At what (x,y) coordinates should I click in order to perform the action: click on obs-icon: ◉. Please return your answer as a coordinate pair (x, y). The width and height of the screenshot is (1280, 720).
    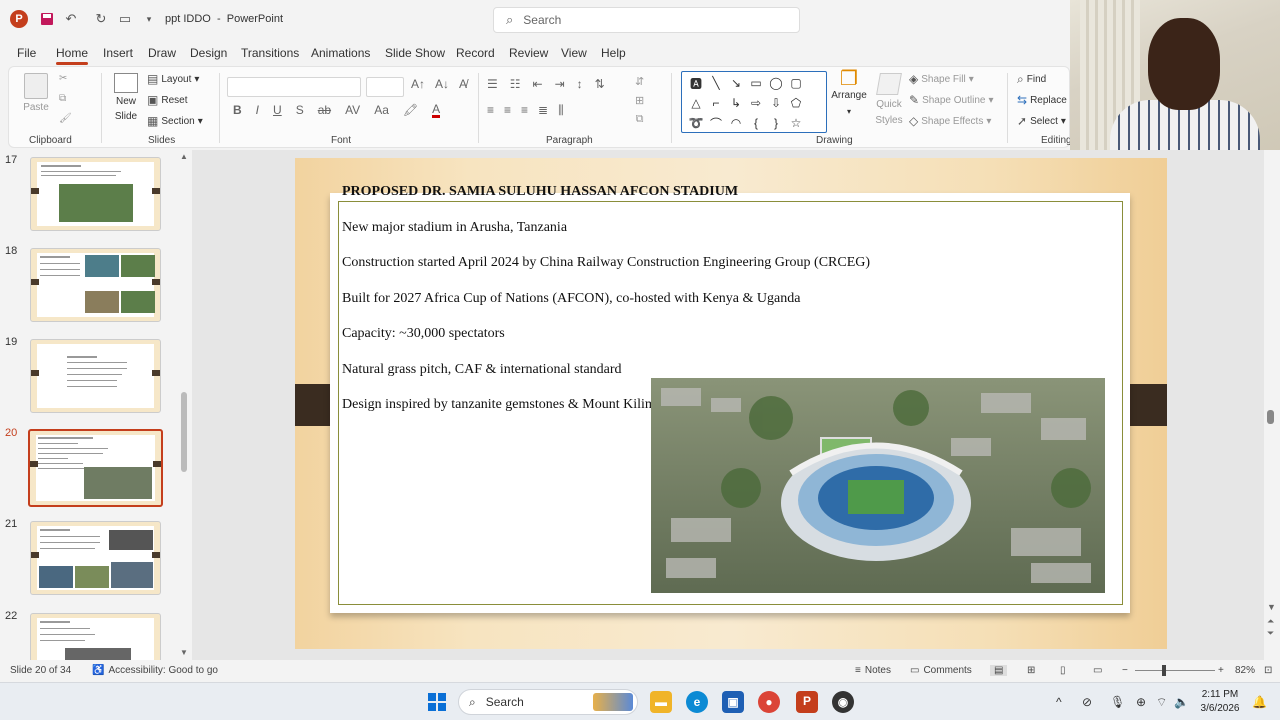
    Looking at the image, I should click on (843, 702).